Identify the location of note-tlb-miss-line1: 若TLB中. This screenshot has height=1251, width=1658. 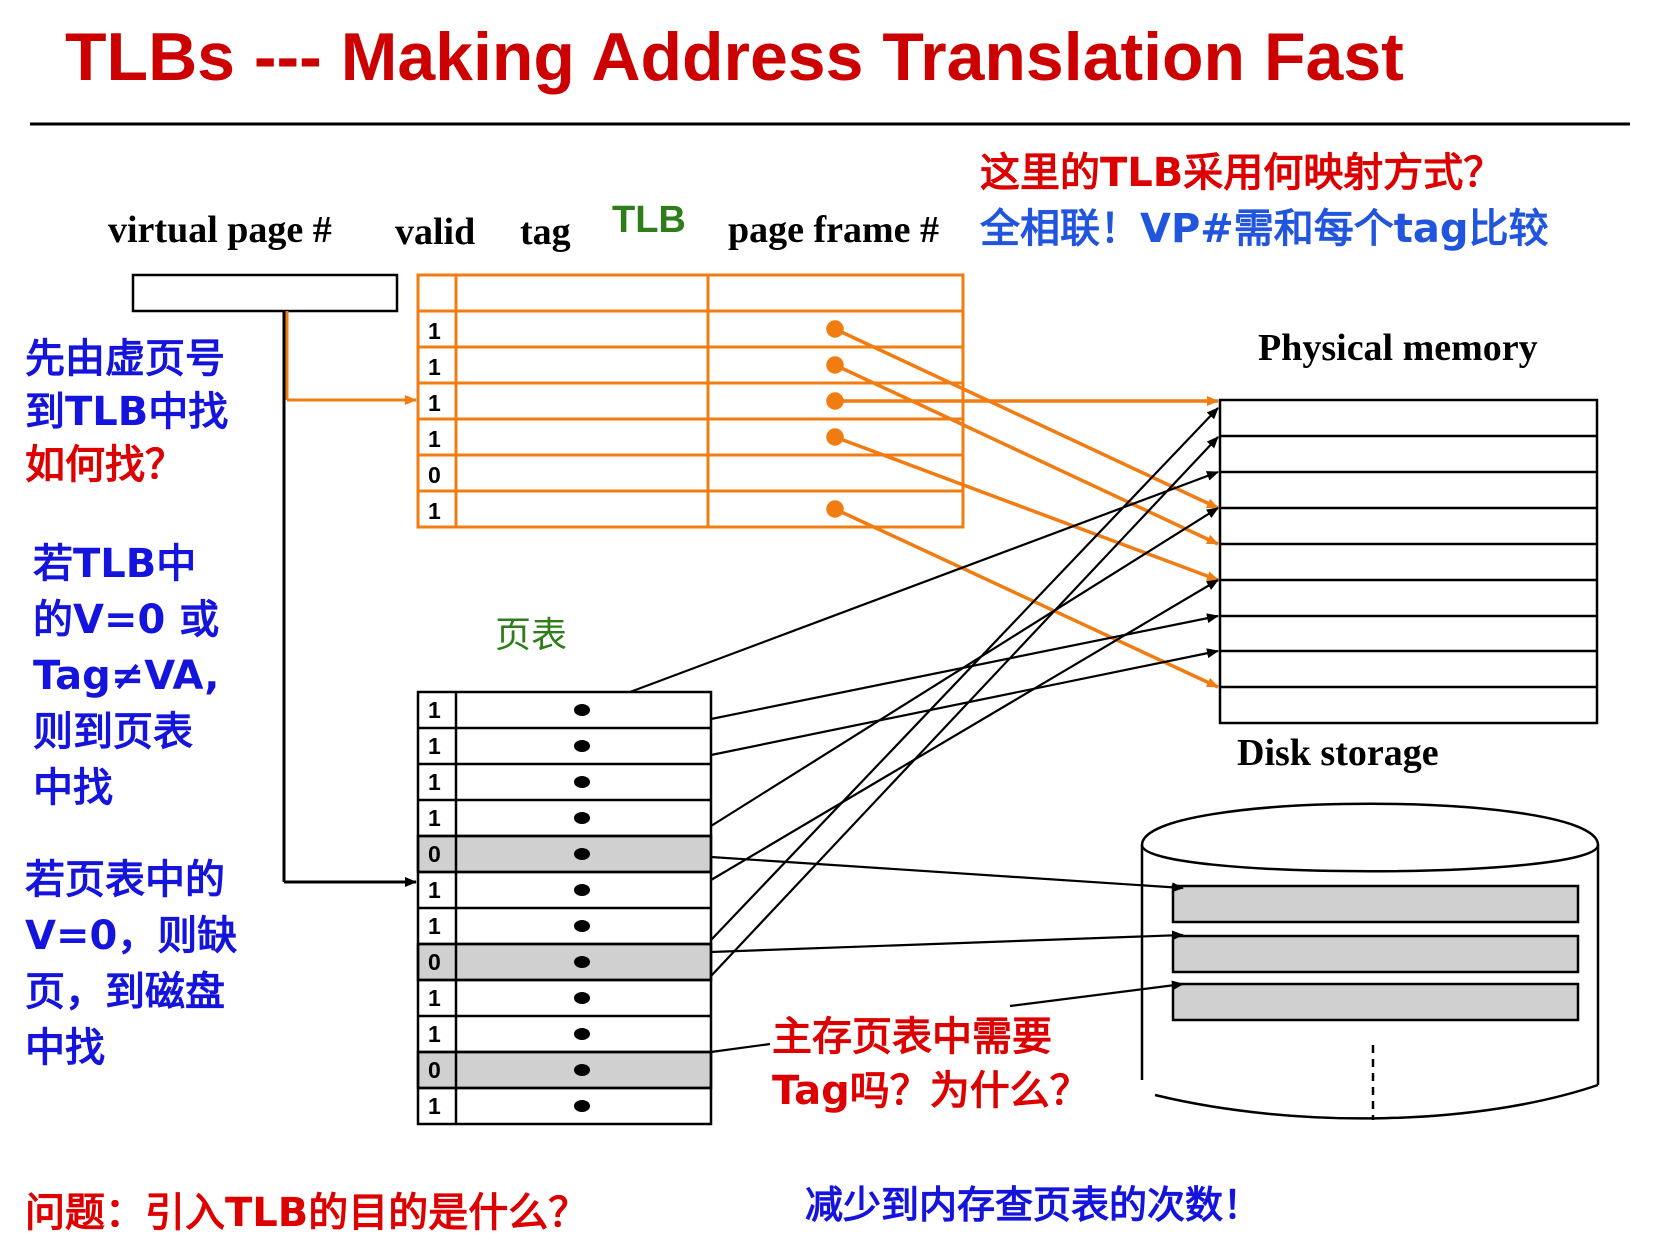
(114, 564).